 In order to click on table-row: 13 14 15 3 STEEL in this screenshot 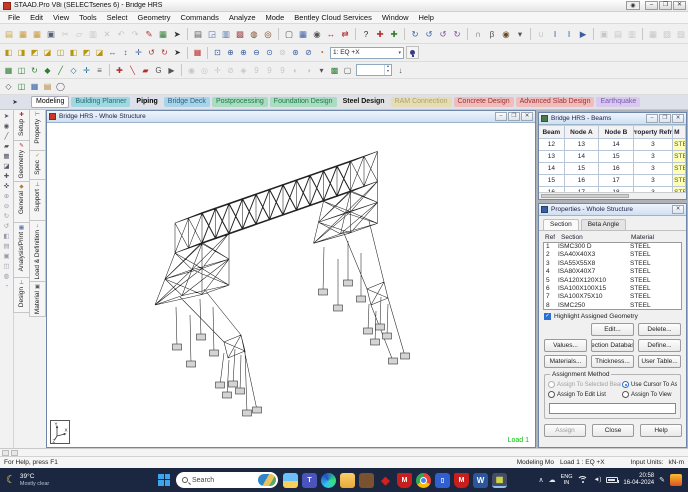, I will do `click(612, 157)`.